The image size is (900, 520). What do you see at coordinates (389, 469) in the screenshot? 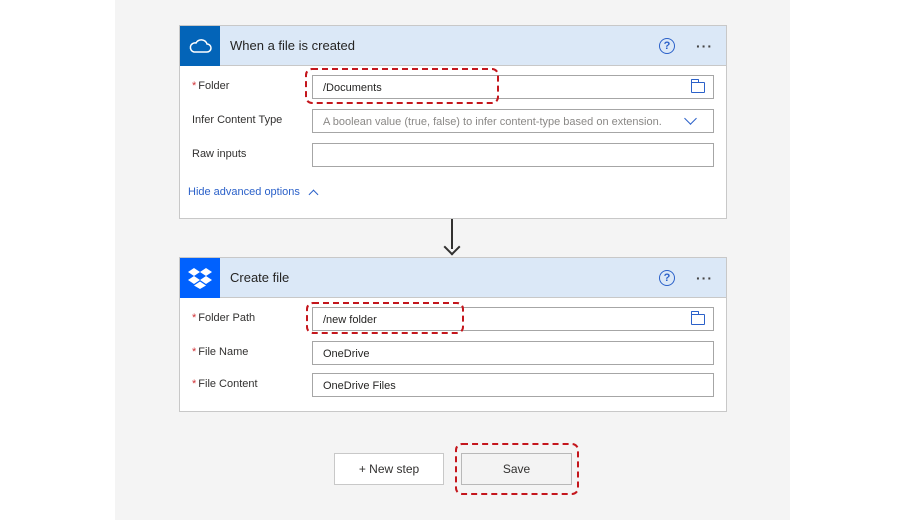
I see `new-step-button: + New step` at bounding box center [389, 469].